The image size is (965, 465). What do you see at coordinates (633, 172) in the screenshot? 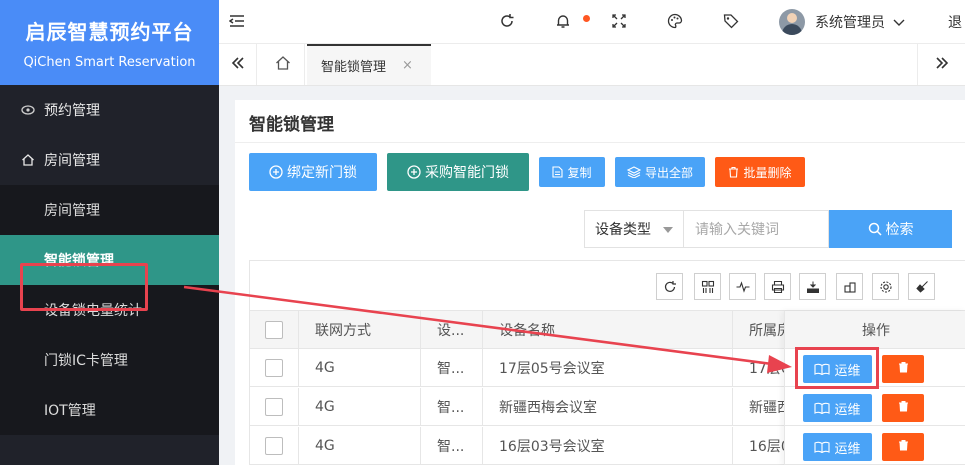
I see `layers-icon` at bounding box center [633, 172].